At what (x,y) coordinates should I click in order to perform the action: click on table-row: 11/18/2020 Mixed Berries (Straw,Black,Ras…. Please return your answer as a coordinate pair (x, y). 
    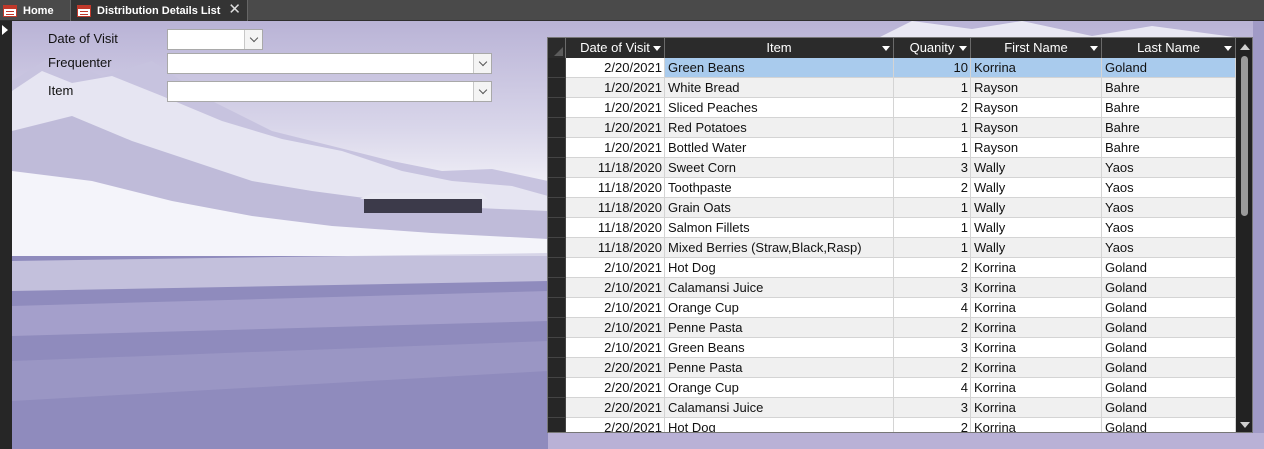
    Looking at the image, I should click on (892, 248).